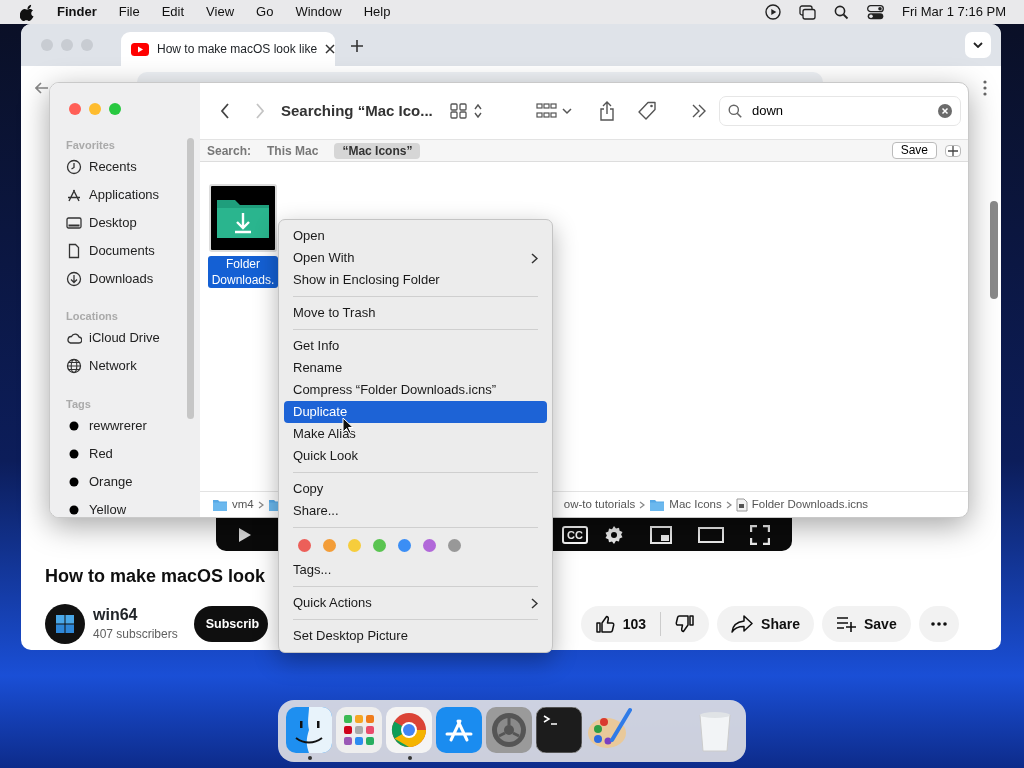 Image resolution: width=1024 pixels, height=768 pixels. I want to click on thumbs-up-icon, so click(604, 624).